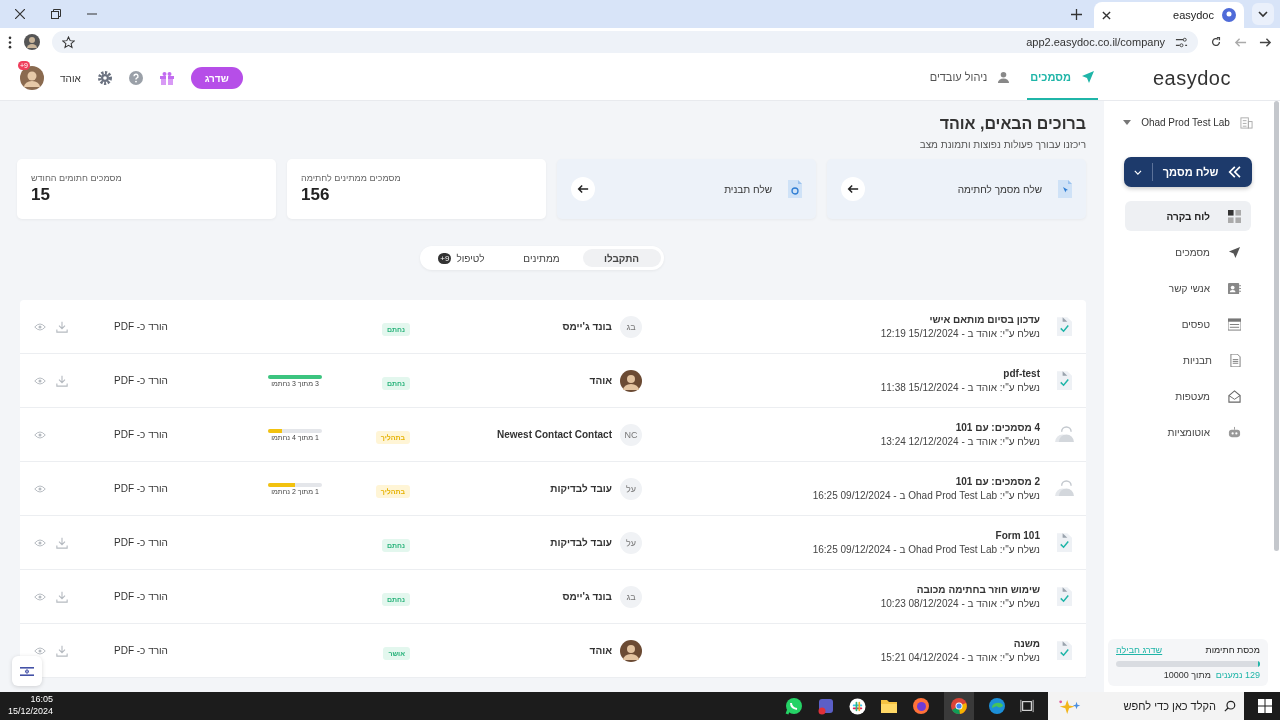  What do you see at coordinates (1235, 360) in the screenshot?
I see `document-icon` at bounding box center [1235, 360].